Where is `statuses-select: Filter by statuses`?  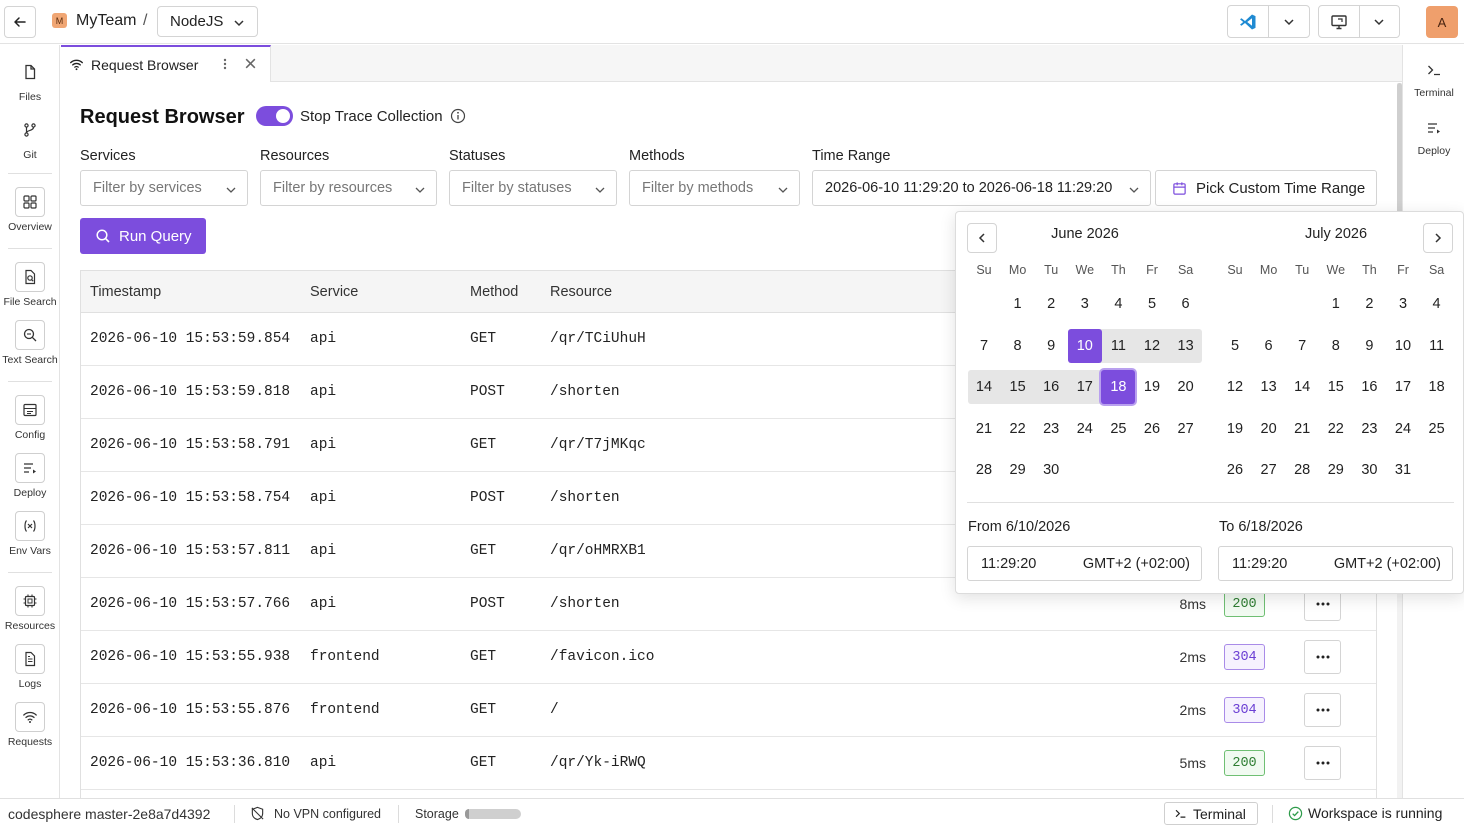
statuses-select: Filter by statuses is located at coordinates (533, 188).